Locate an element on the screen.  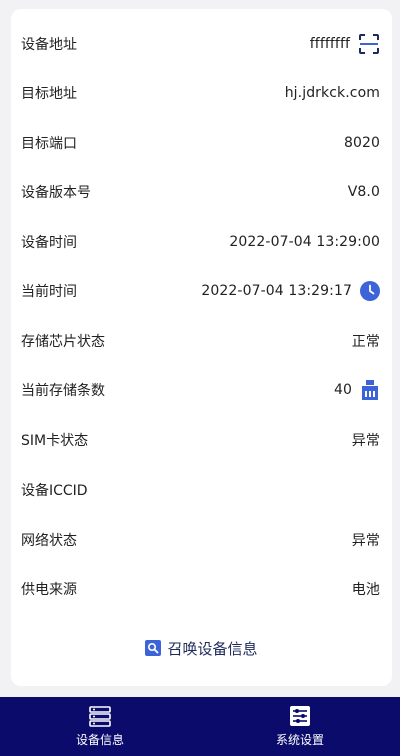
row-target-address: 目标地址 hj.jdrkck.com is located at coordinates (200, 93).